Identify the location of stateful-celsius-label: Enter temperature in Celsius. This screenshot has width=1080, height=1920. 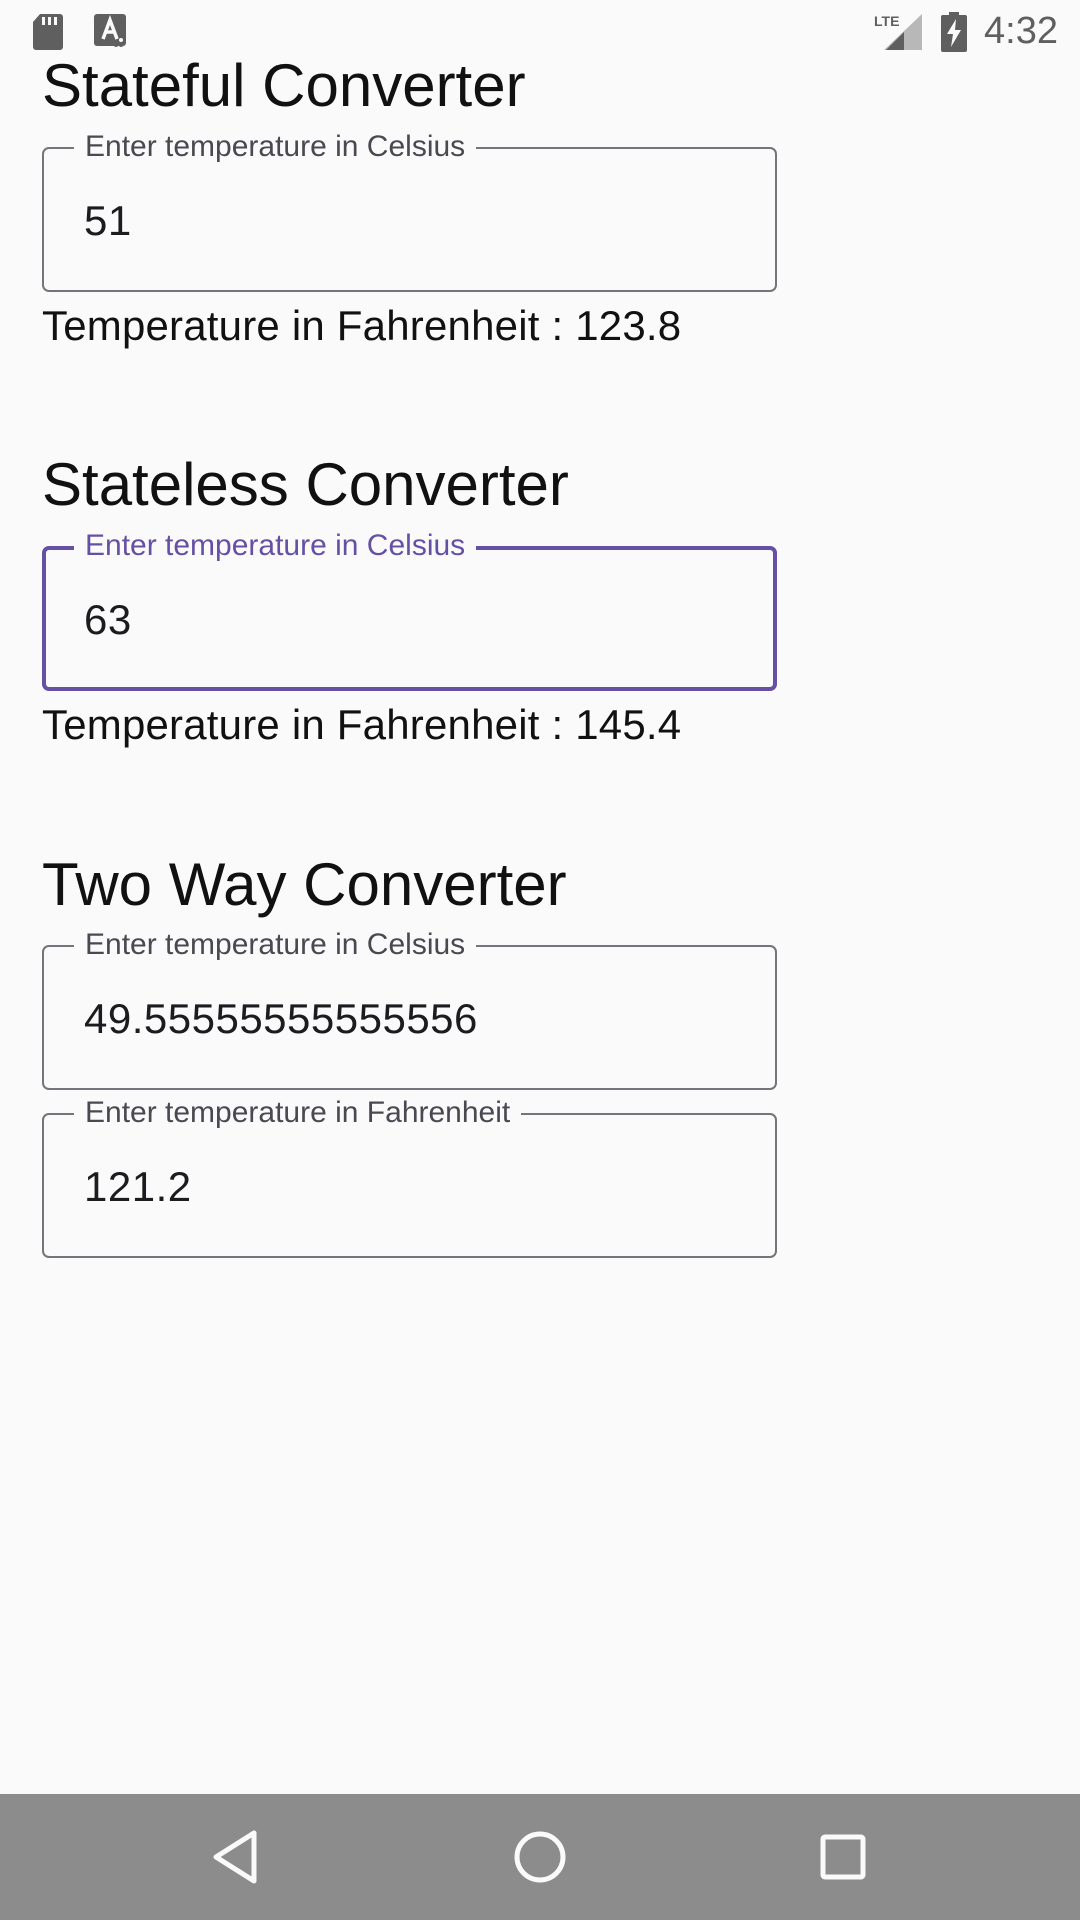
(275, 147).